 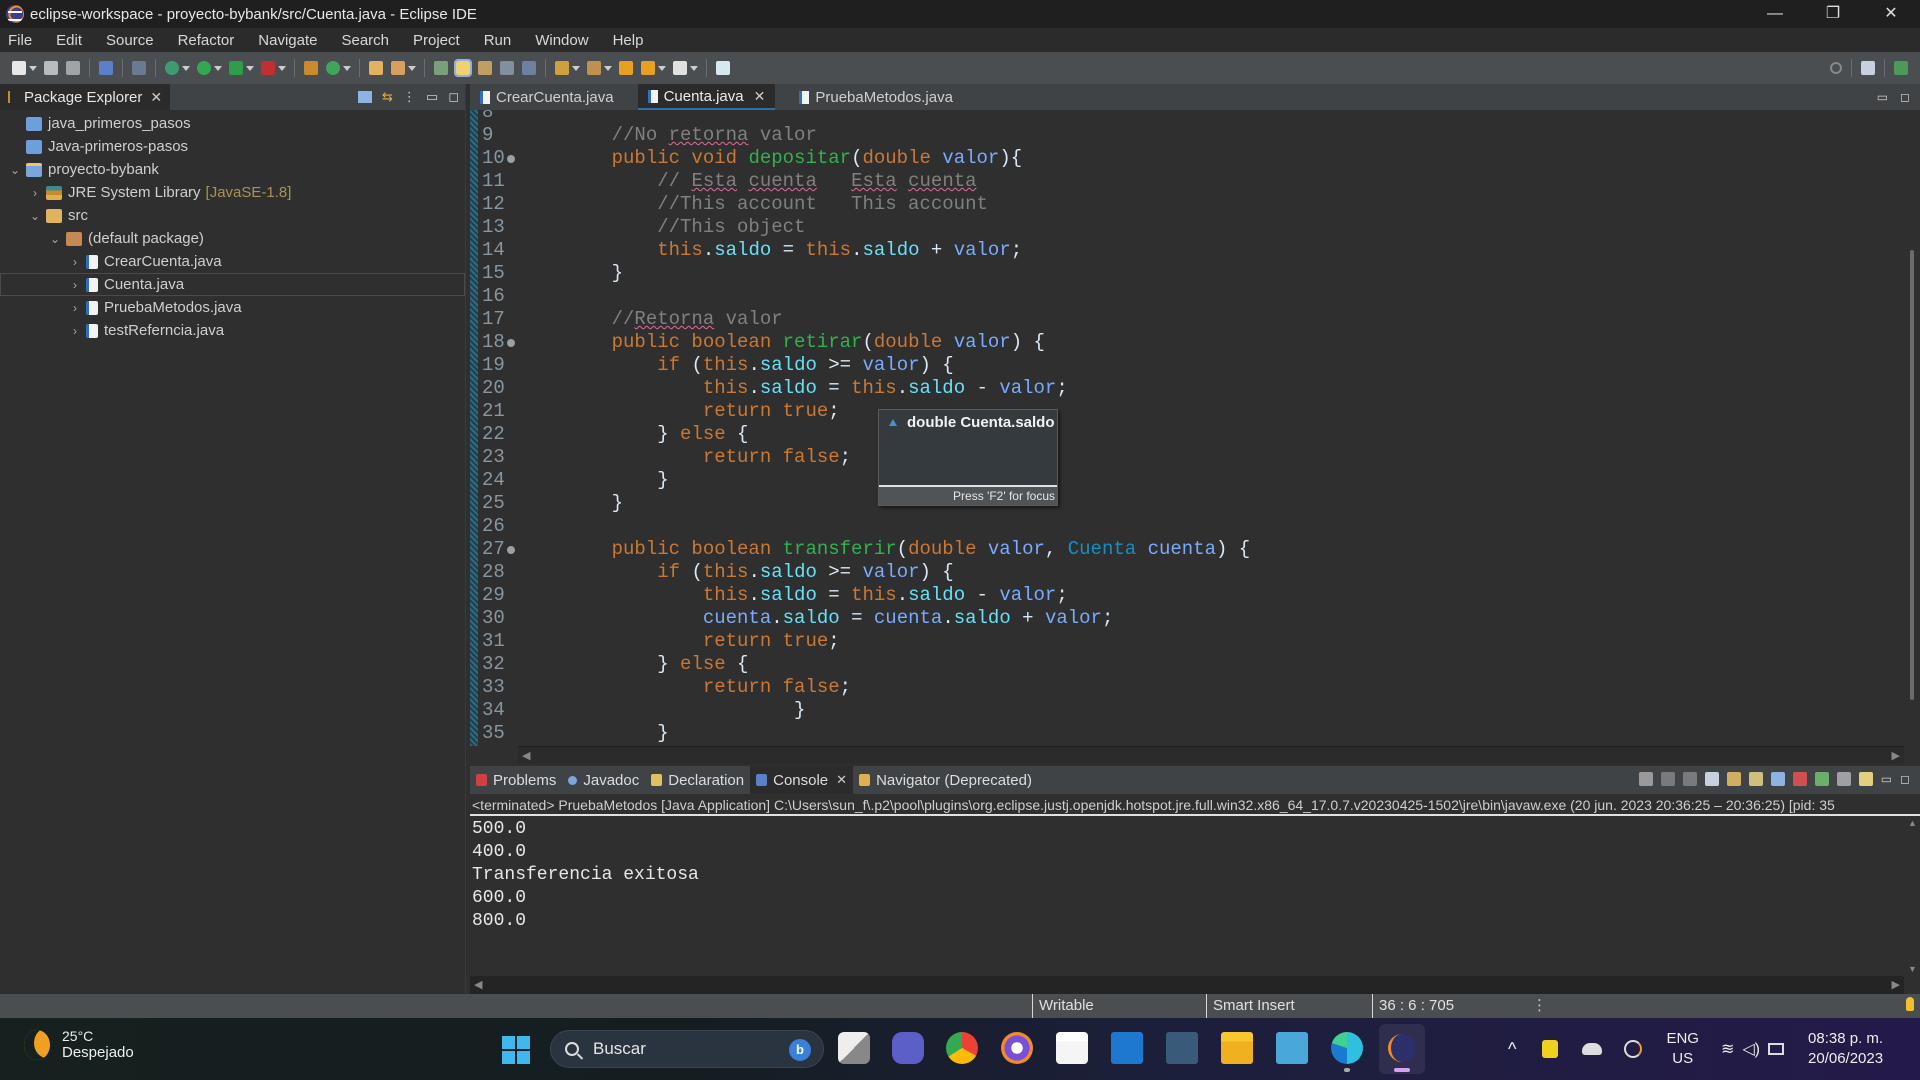 What do you see at coordinates (1891, 14) in the screenshot?
I see `close-button: ✕` at bounding box center [1891, 14].